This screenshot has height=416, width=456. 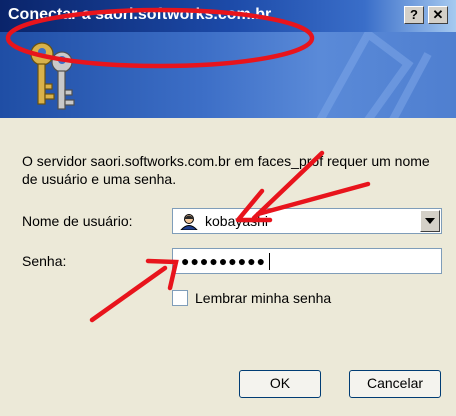 What do you see at coordinates (269, 261) in the screenshot?
I see `text-caret` at bounding box center [269, 261].